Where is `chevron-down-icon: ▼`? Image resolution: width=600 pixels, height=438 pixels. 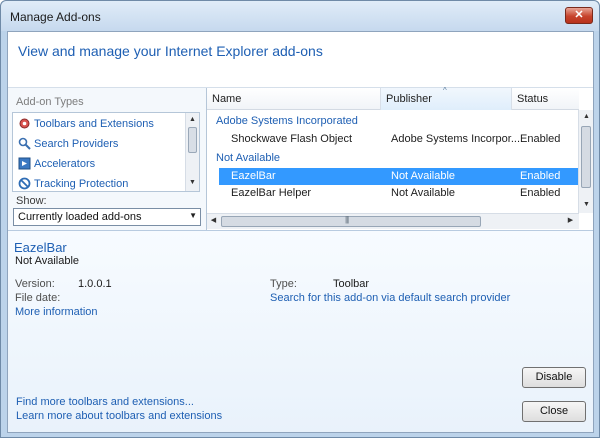 chevron-down-icon: ▼ is located at coordinates (193, 215).